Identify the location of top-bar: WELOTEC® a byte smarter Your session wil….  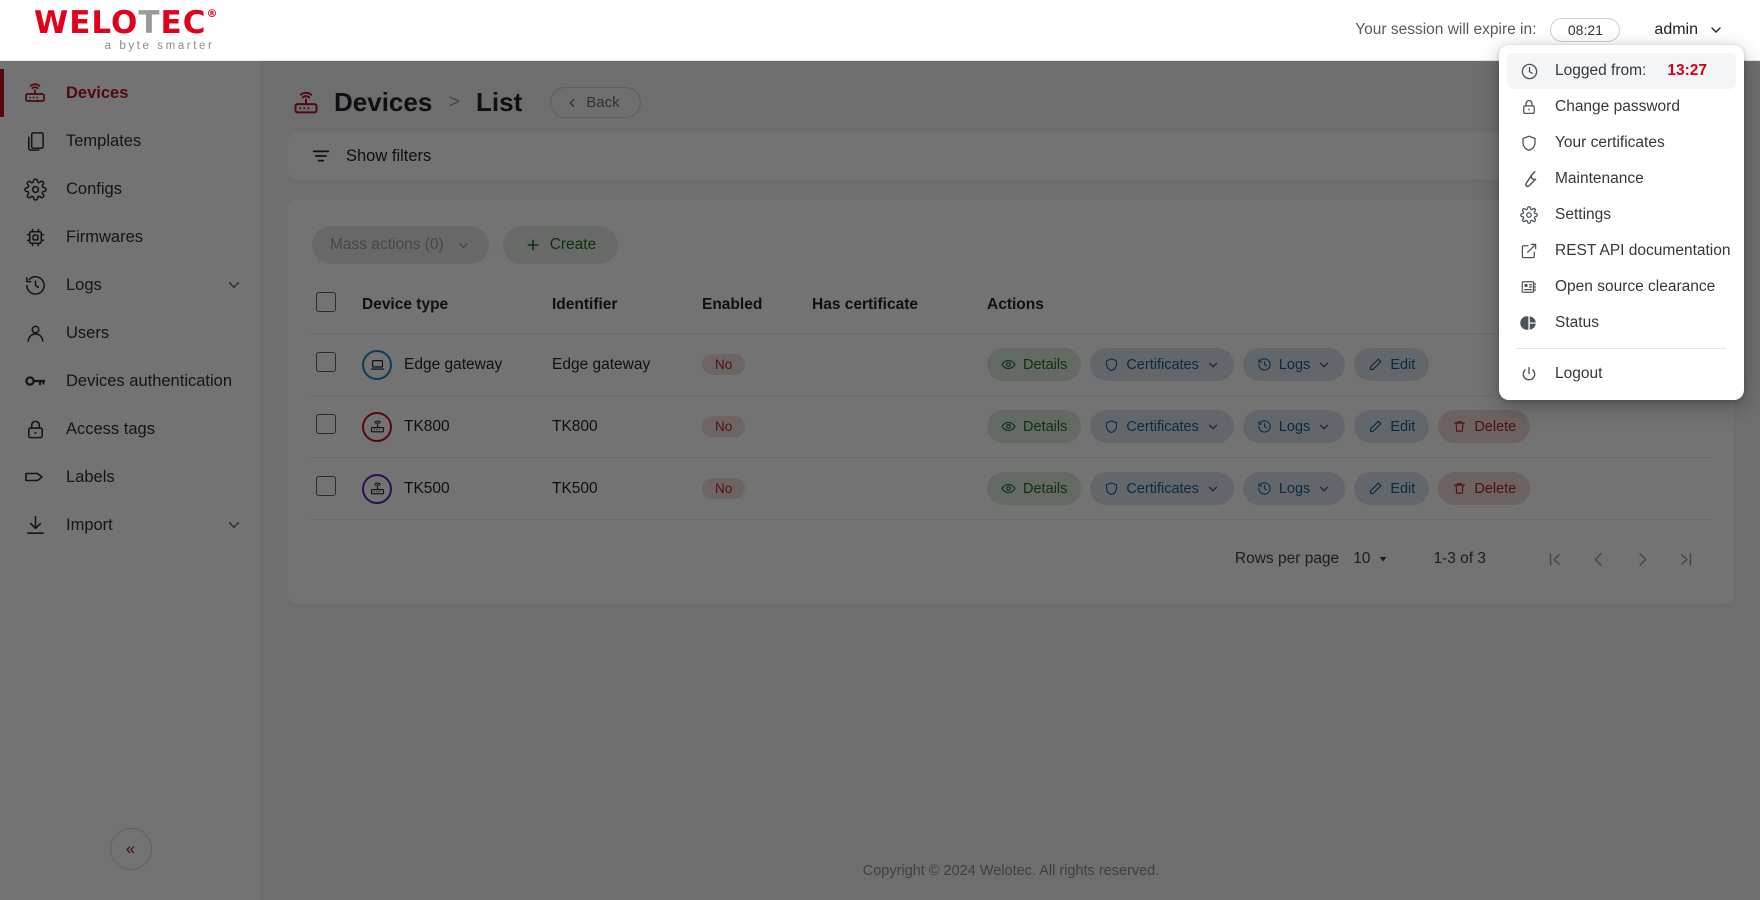
(880, 30).